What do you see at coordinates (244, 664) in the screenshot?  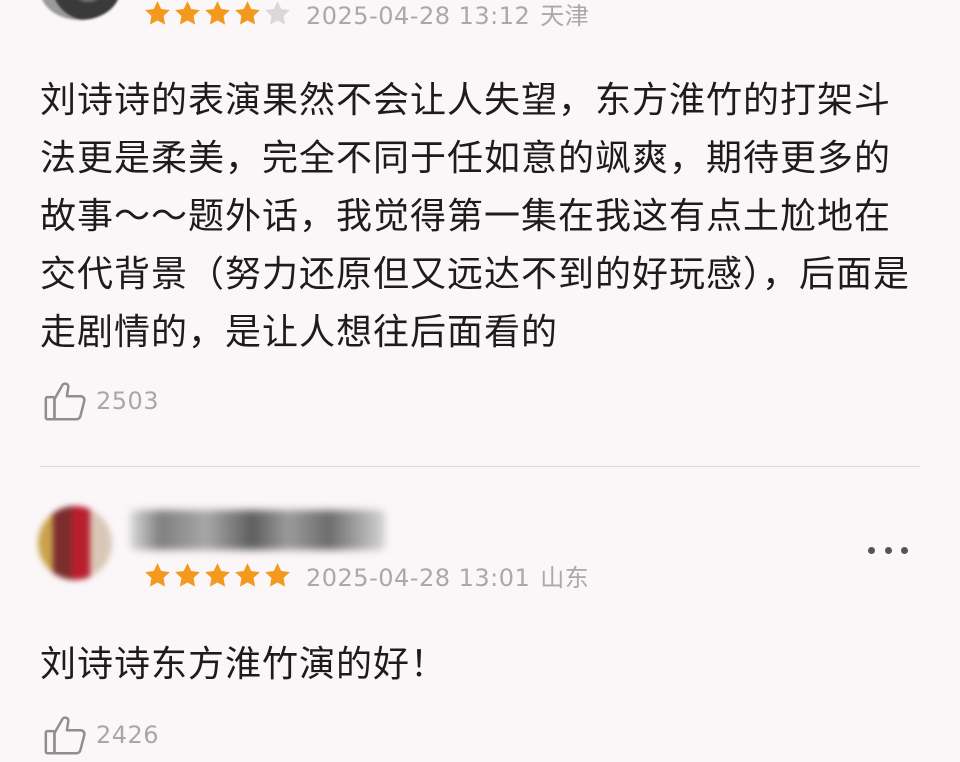 I see `review-text: 刘诗诗东方淮竹演的好！` at bounding box center [244, 664].